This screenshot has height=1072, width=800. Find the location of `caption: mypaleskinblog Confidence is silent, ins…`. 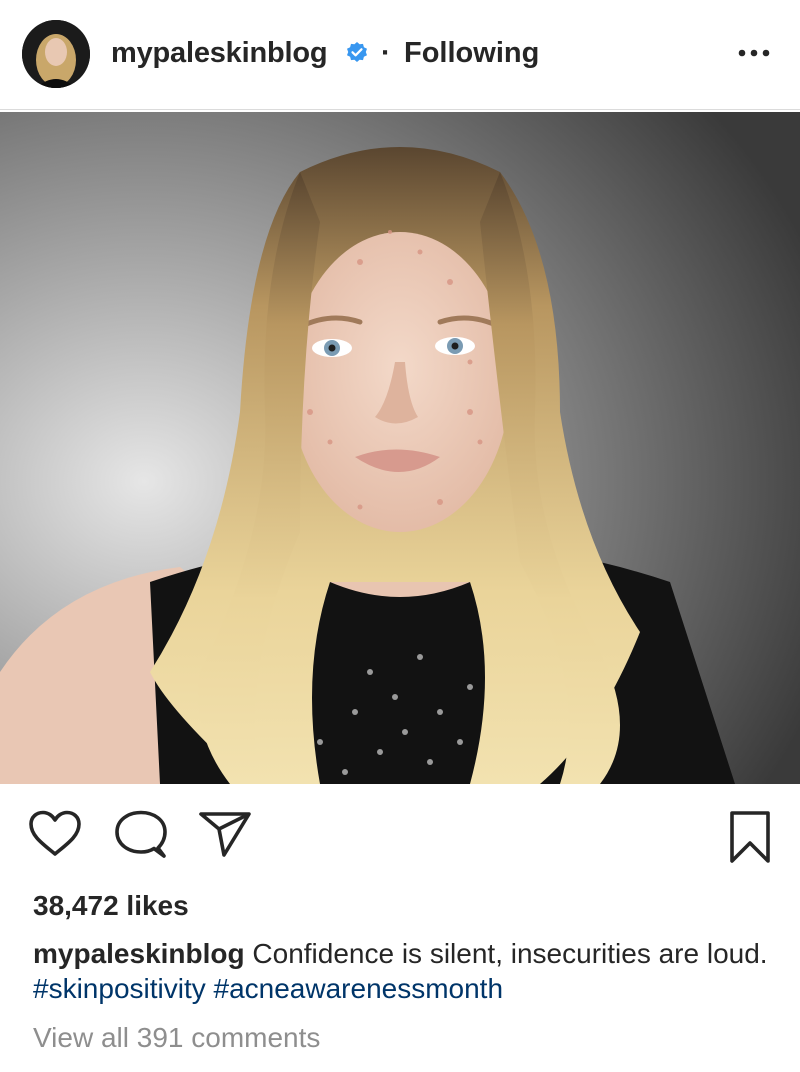

caption: mypaleskinblog Confidence is silent, ins… is located at coordinates (403, 971).